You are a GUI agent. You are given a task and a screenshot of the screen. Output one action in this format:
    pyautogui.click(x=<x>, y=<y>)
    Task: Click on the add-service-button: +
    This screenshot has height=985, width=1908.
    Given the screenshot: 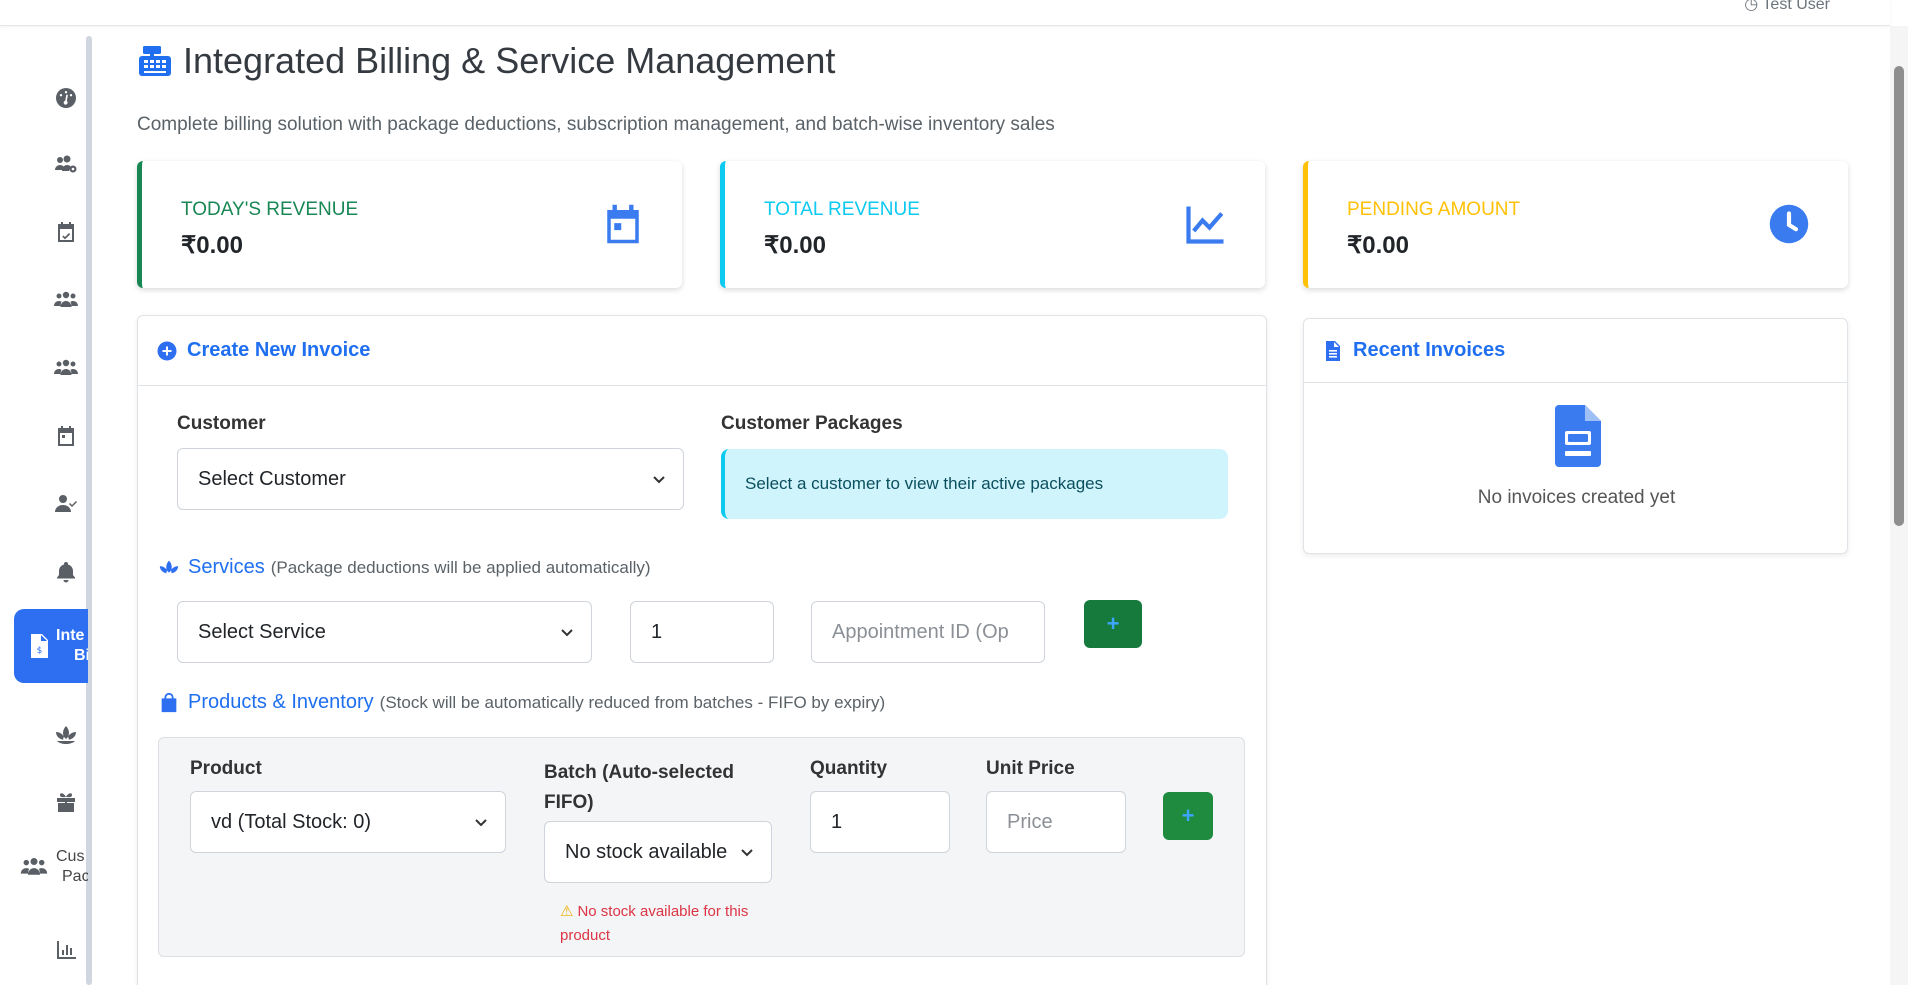 What is the action you would take?
    pyautogui.click(x=1113, y=624)
    